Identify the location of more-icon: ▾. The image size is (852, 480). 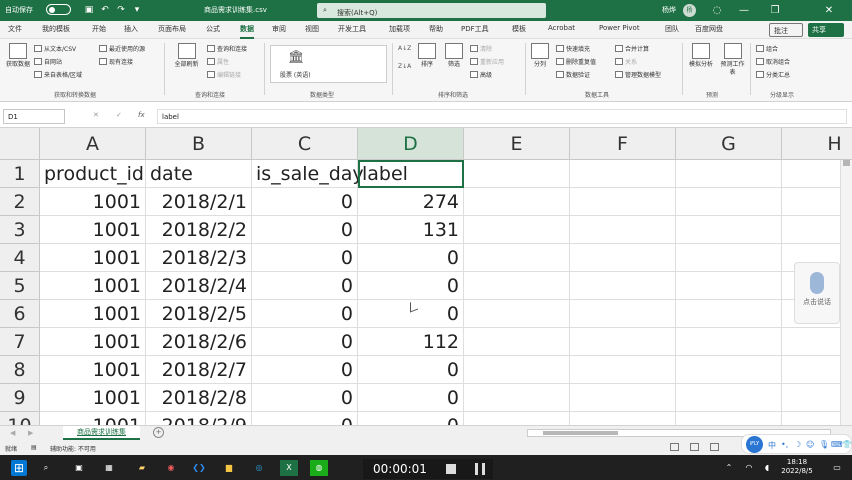
(137, 10).